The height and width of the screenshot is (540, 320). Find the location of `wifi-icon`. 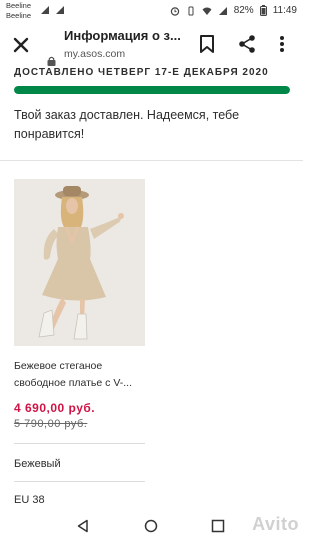

wifi-icon is located at coordinates (207, 11).